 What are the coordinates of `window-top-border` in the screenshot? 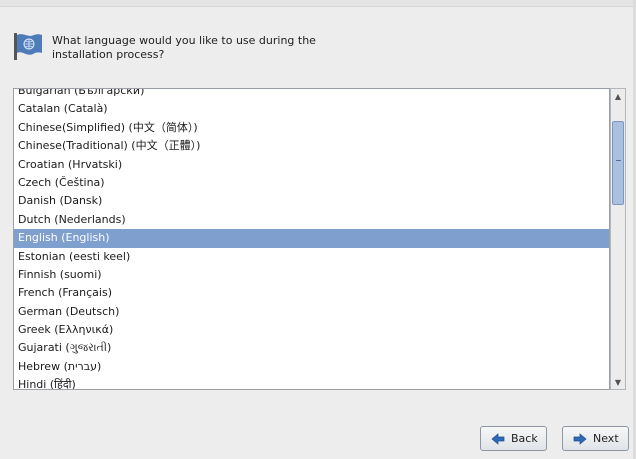 It's located at (318, 3).